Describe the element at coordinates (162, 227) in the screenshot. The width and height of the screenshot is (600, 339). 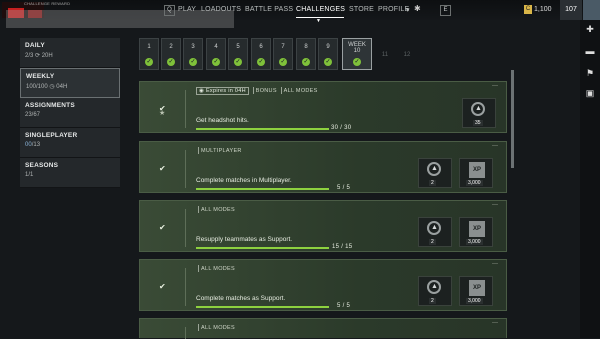
I see `completed-check-icon: ✔` at that location.